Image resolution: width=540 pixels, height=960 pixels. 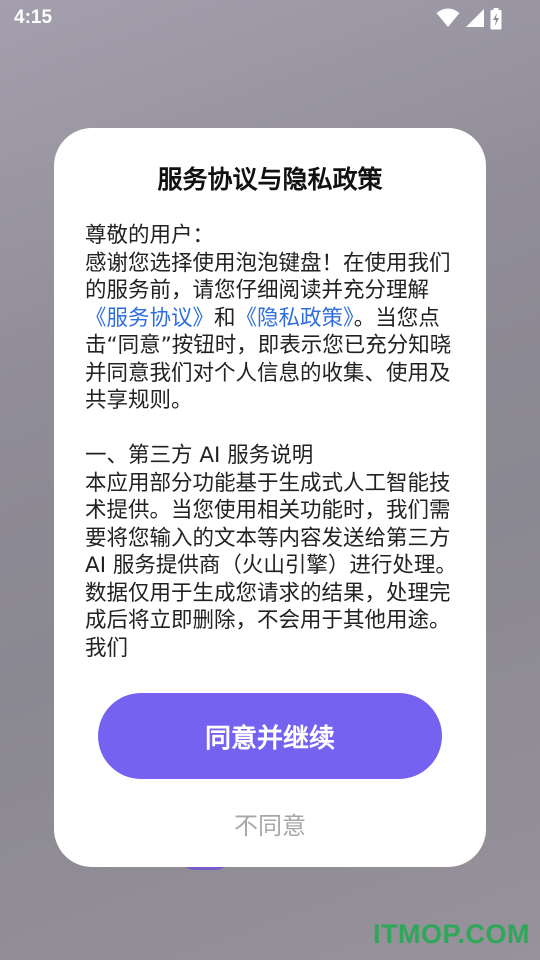 What do you see at coordinates (496, 19) in the screenshot?
I see `battery-charging-icon` at bounding box center [496, 19].